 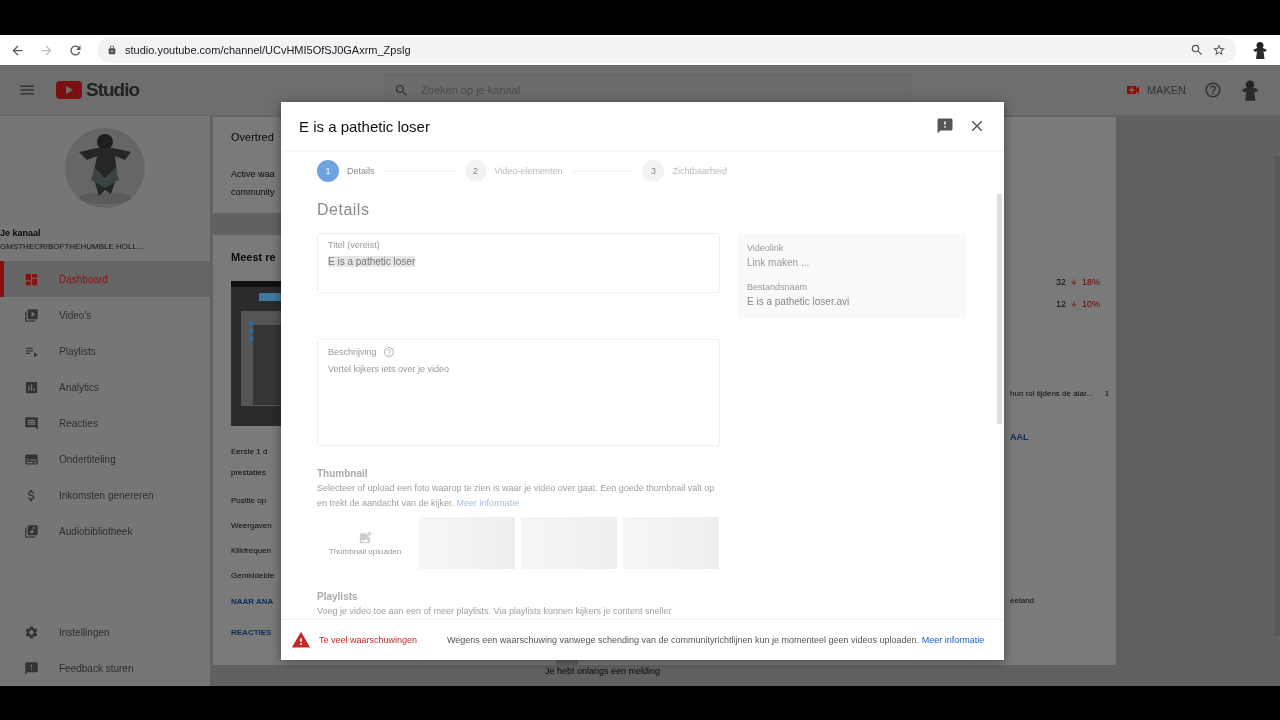 I want to click on warning-icon, so click(x=301, y=640).